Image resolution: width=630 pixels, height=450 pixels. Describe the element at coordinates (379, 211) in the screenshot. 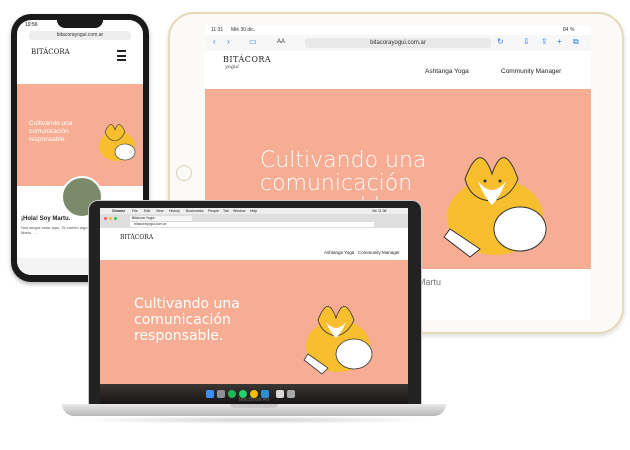

I see `menubar-clock: Vie 11:38` at that location.